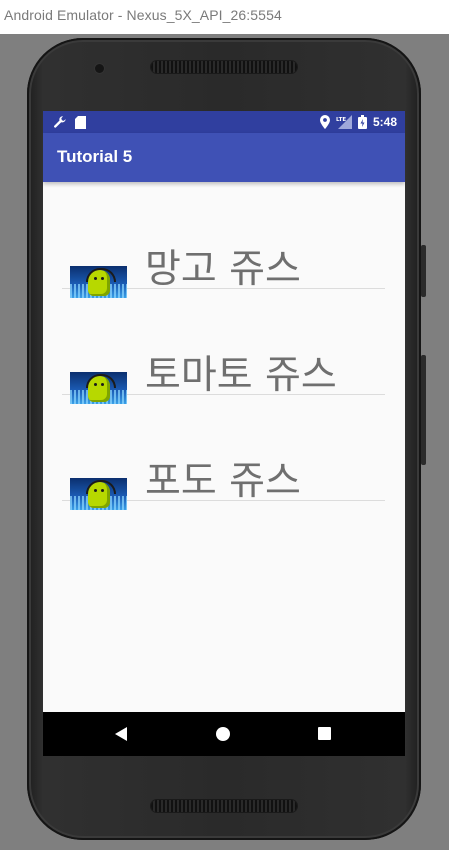 The image size is (449, 850). I want to click on lte-signal-icon: LTE, so click(344, 122).